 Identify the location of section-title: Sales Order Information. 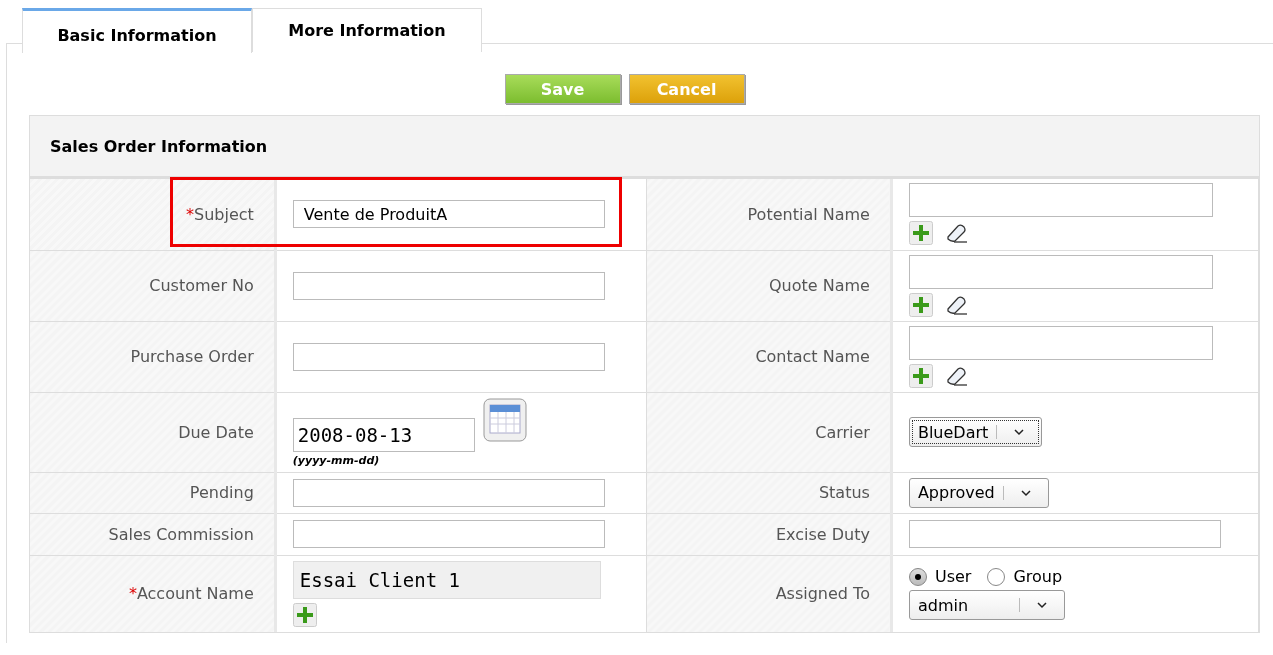
(644, 147).